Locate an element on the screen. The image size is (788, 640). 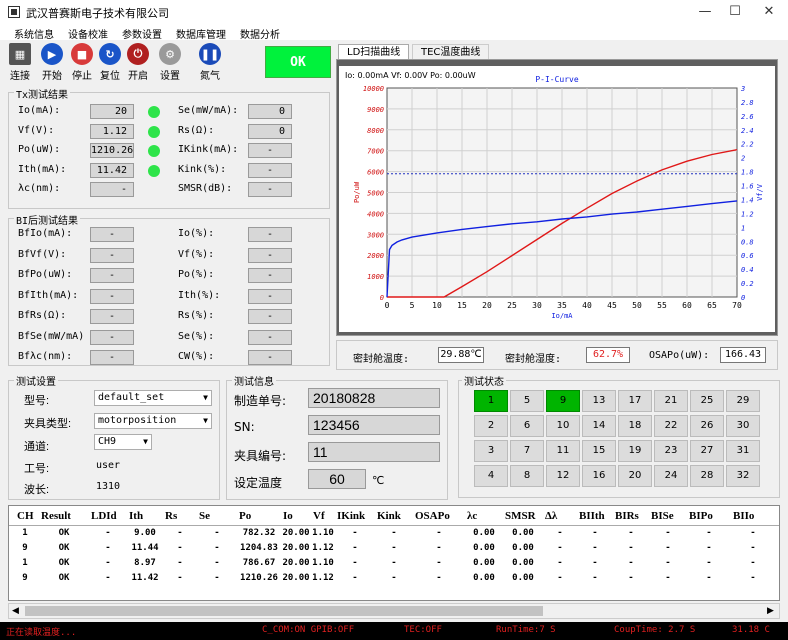
table-header: SMSR is located at coordinates (520, 516).